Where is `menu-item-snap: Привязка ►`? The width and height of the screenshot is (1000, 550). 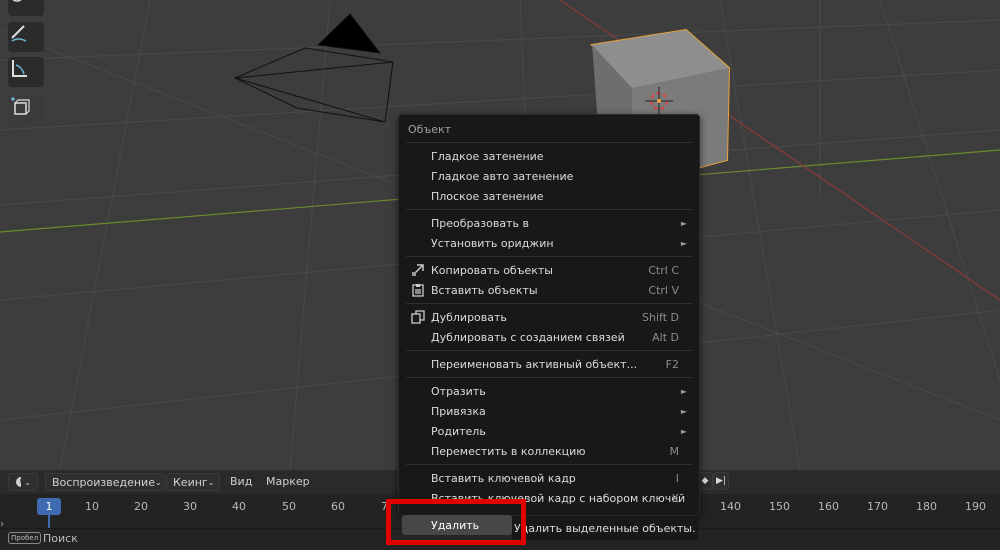 menu-item-snap: Привязка ► is located at coordinates (549, 411).